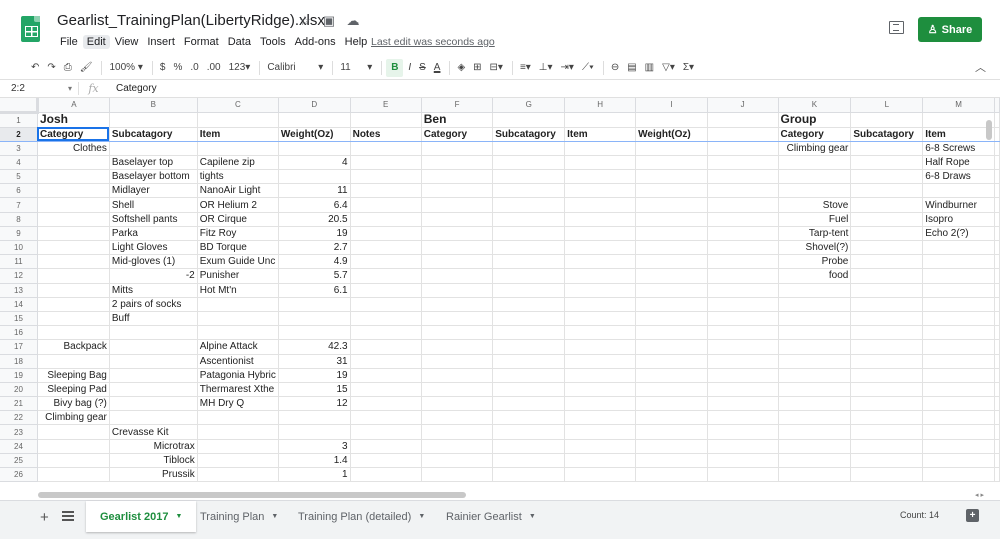 This screenshot has width=1000, height=539. Describe the element at coordinates (238, 219) in the screenshot. I see `cell: OR Cirque` at that location.